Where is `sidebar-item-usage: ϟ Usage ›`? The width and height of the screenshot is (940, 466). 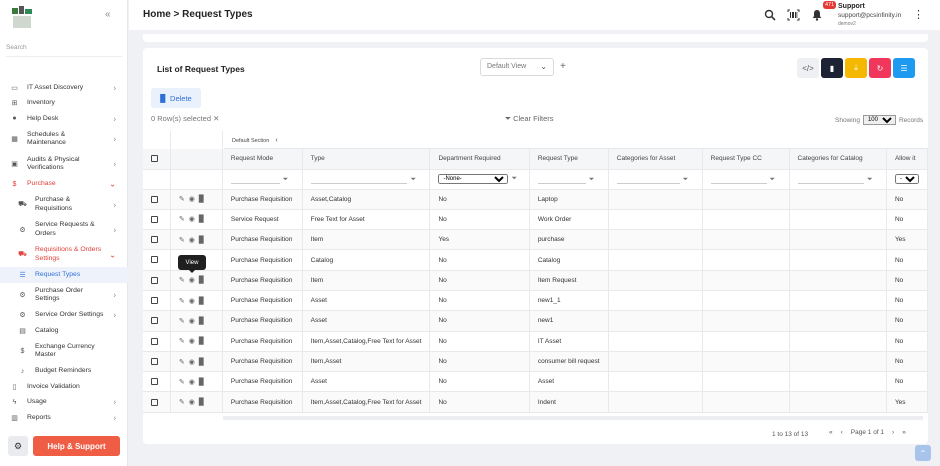 sidebar-item-usage: ϟ Usage › is located at coordinates (64, 403).